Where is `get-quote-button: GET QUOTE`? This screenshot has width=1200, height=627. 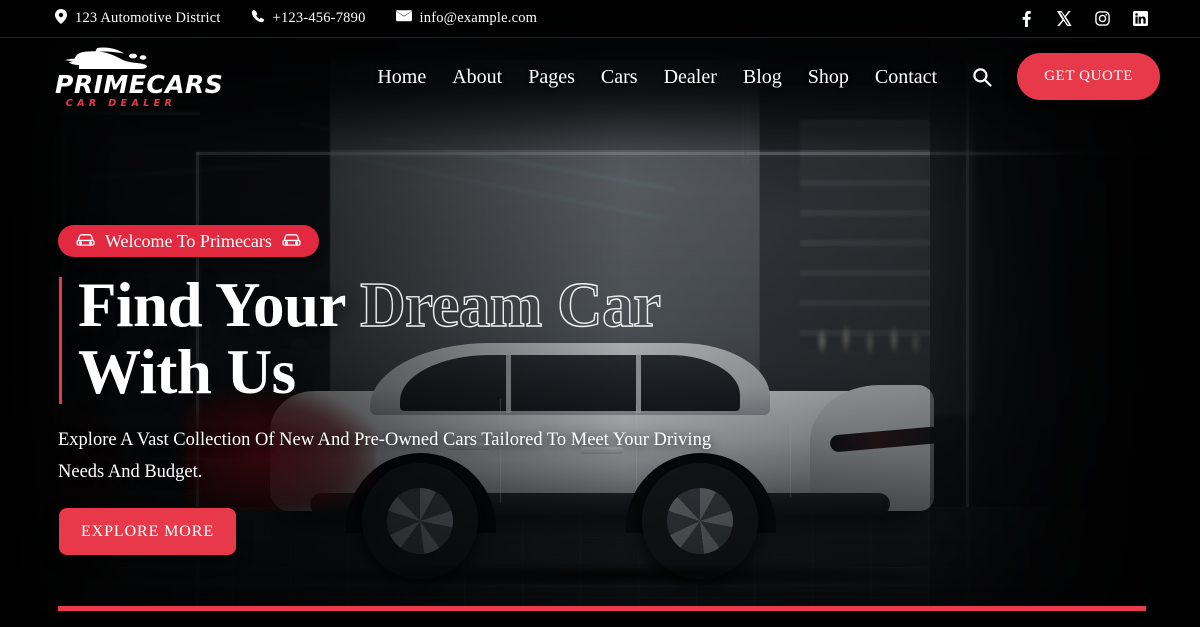 get-quote-button: GET QUOTE is located at coordinates (1088, 76).